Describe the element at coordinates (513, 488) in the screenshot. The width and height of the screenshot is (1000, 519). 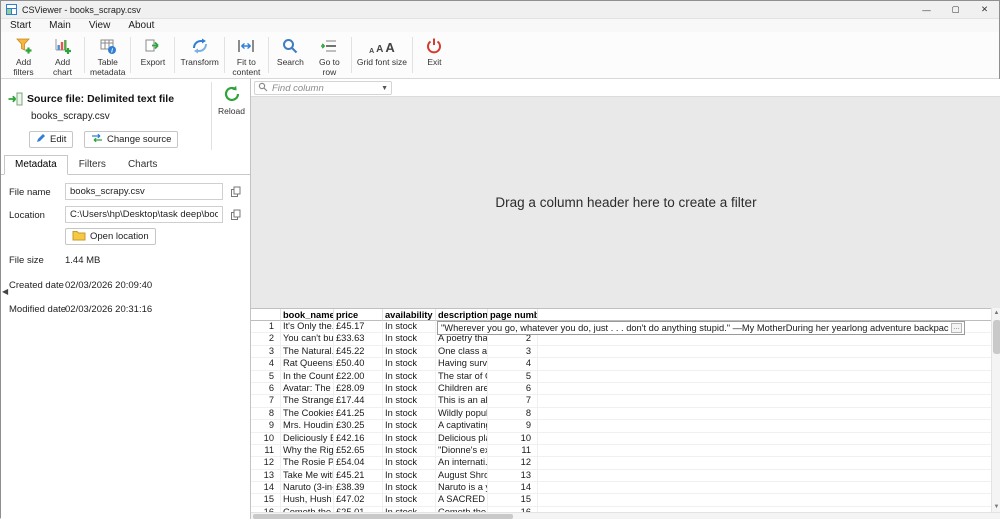
I see `cell-page-number: 14` at that location.